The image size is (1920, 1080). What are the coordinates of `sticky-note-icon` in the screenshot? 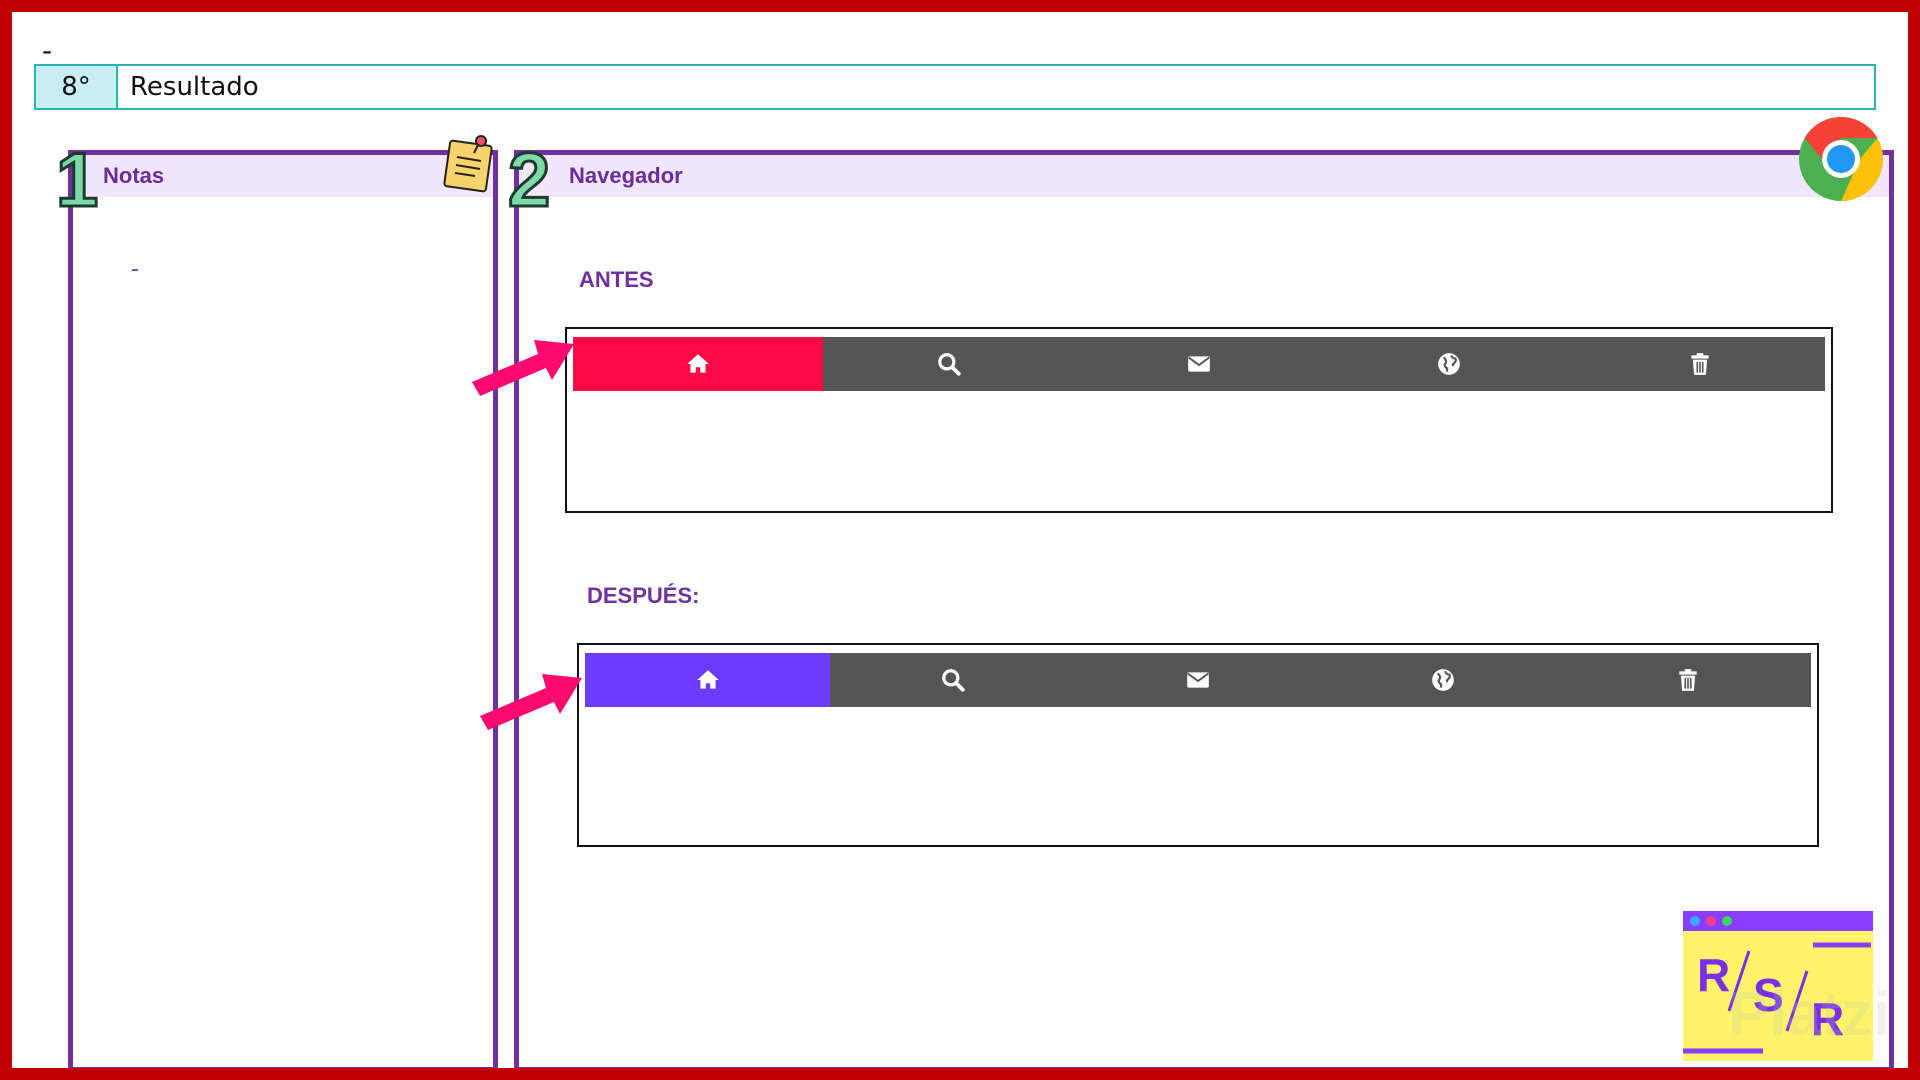 It's located at (468, 164).